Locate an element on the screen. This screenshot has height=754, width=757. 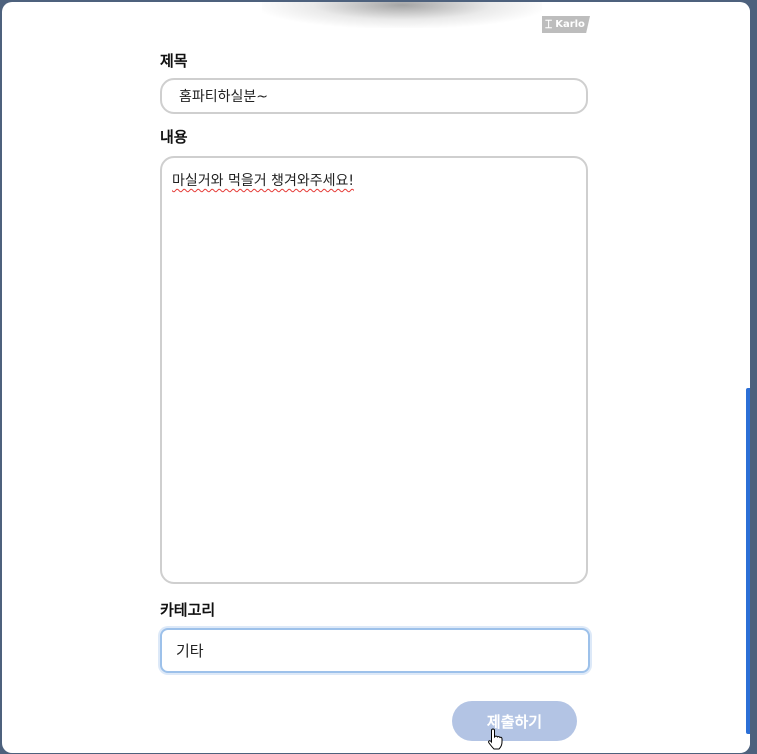
karlo-logo-icon: ⌶ is located at coordinates (549, 24).